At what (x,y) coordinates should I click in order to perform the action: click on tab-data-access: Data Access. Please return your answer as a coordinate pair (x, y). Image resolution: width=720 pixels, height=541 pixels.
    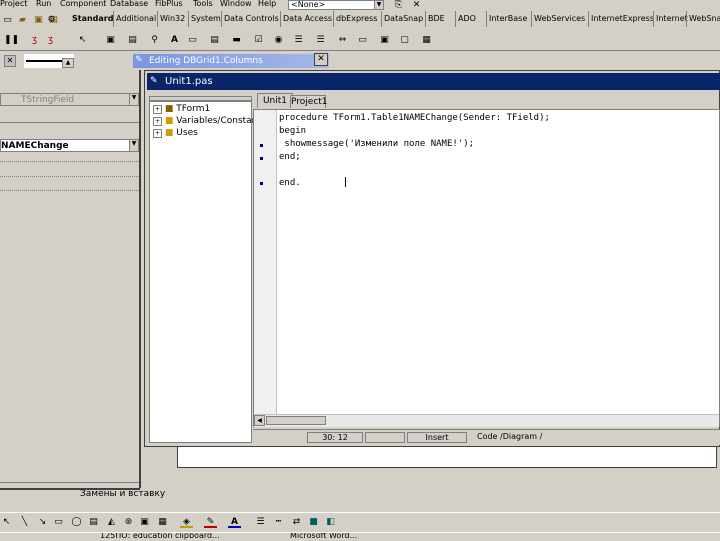
    Looking at the image, I should click on (306, 19).